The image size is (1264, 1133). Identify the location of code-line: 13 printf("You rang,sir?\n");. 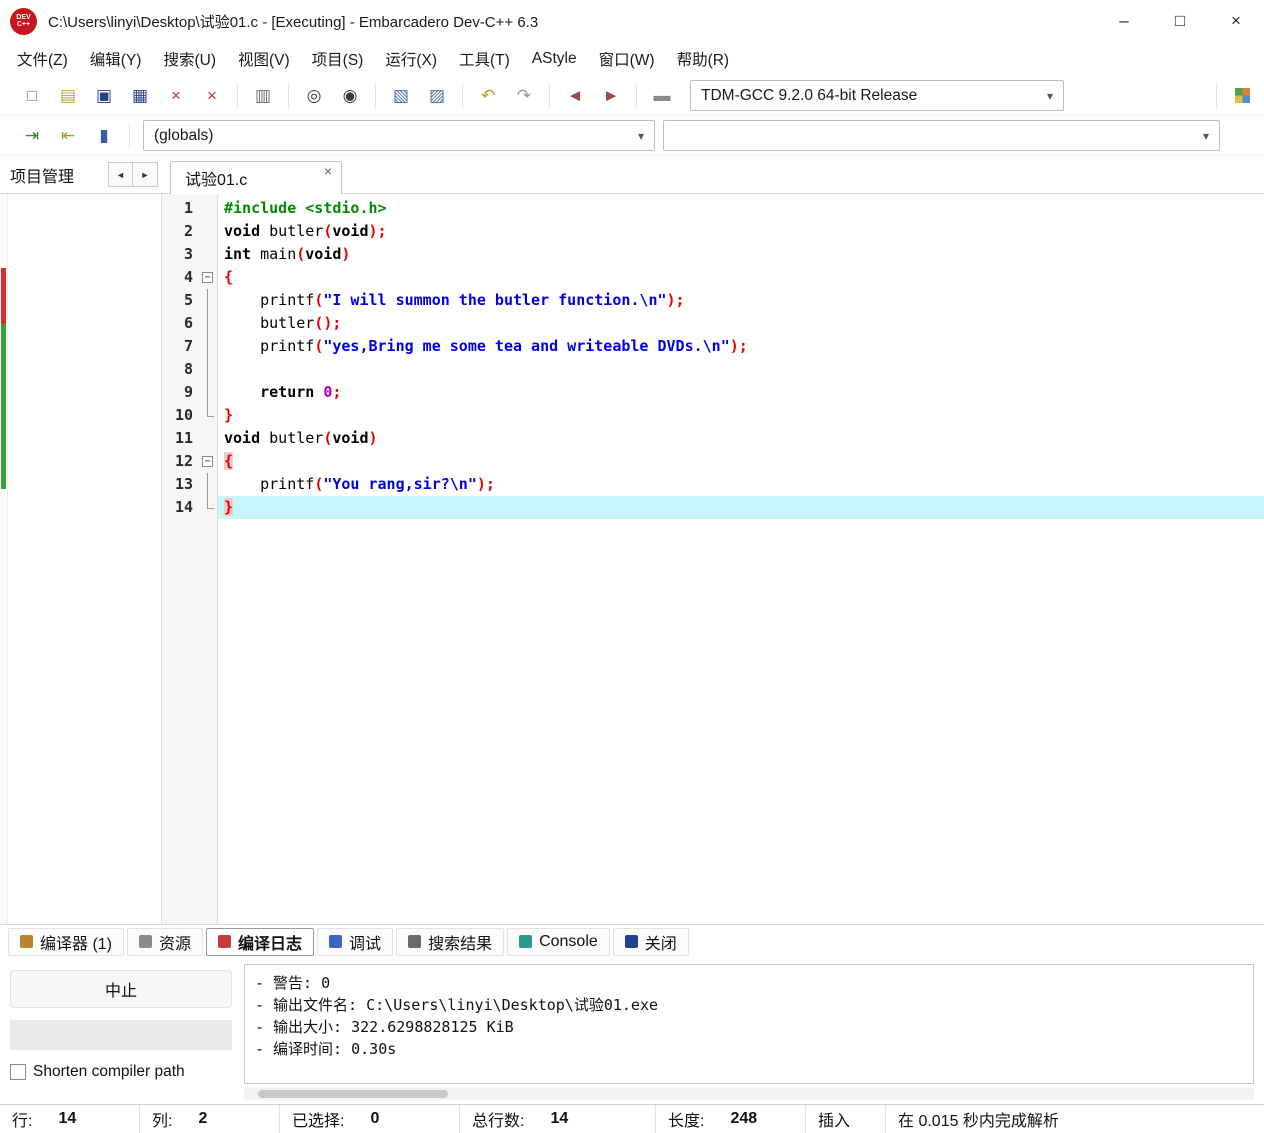
(713, 484).